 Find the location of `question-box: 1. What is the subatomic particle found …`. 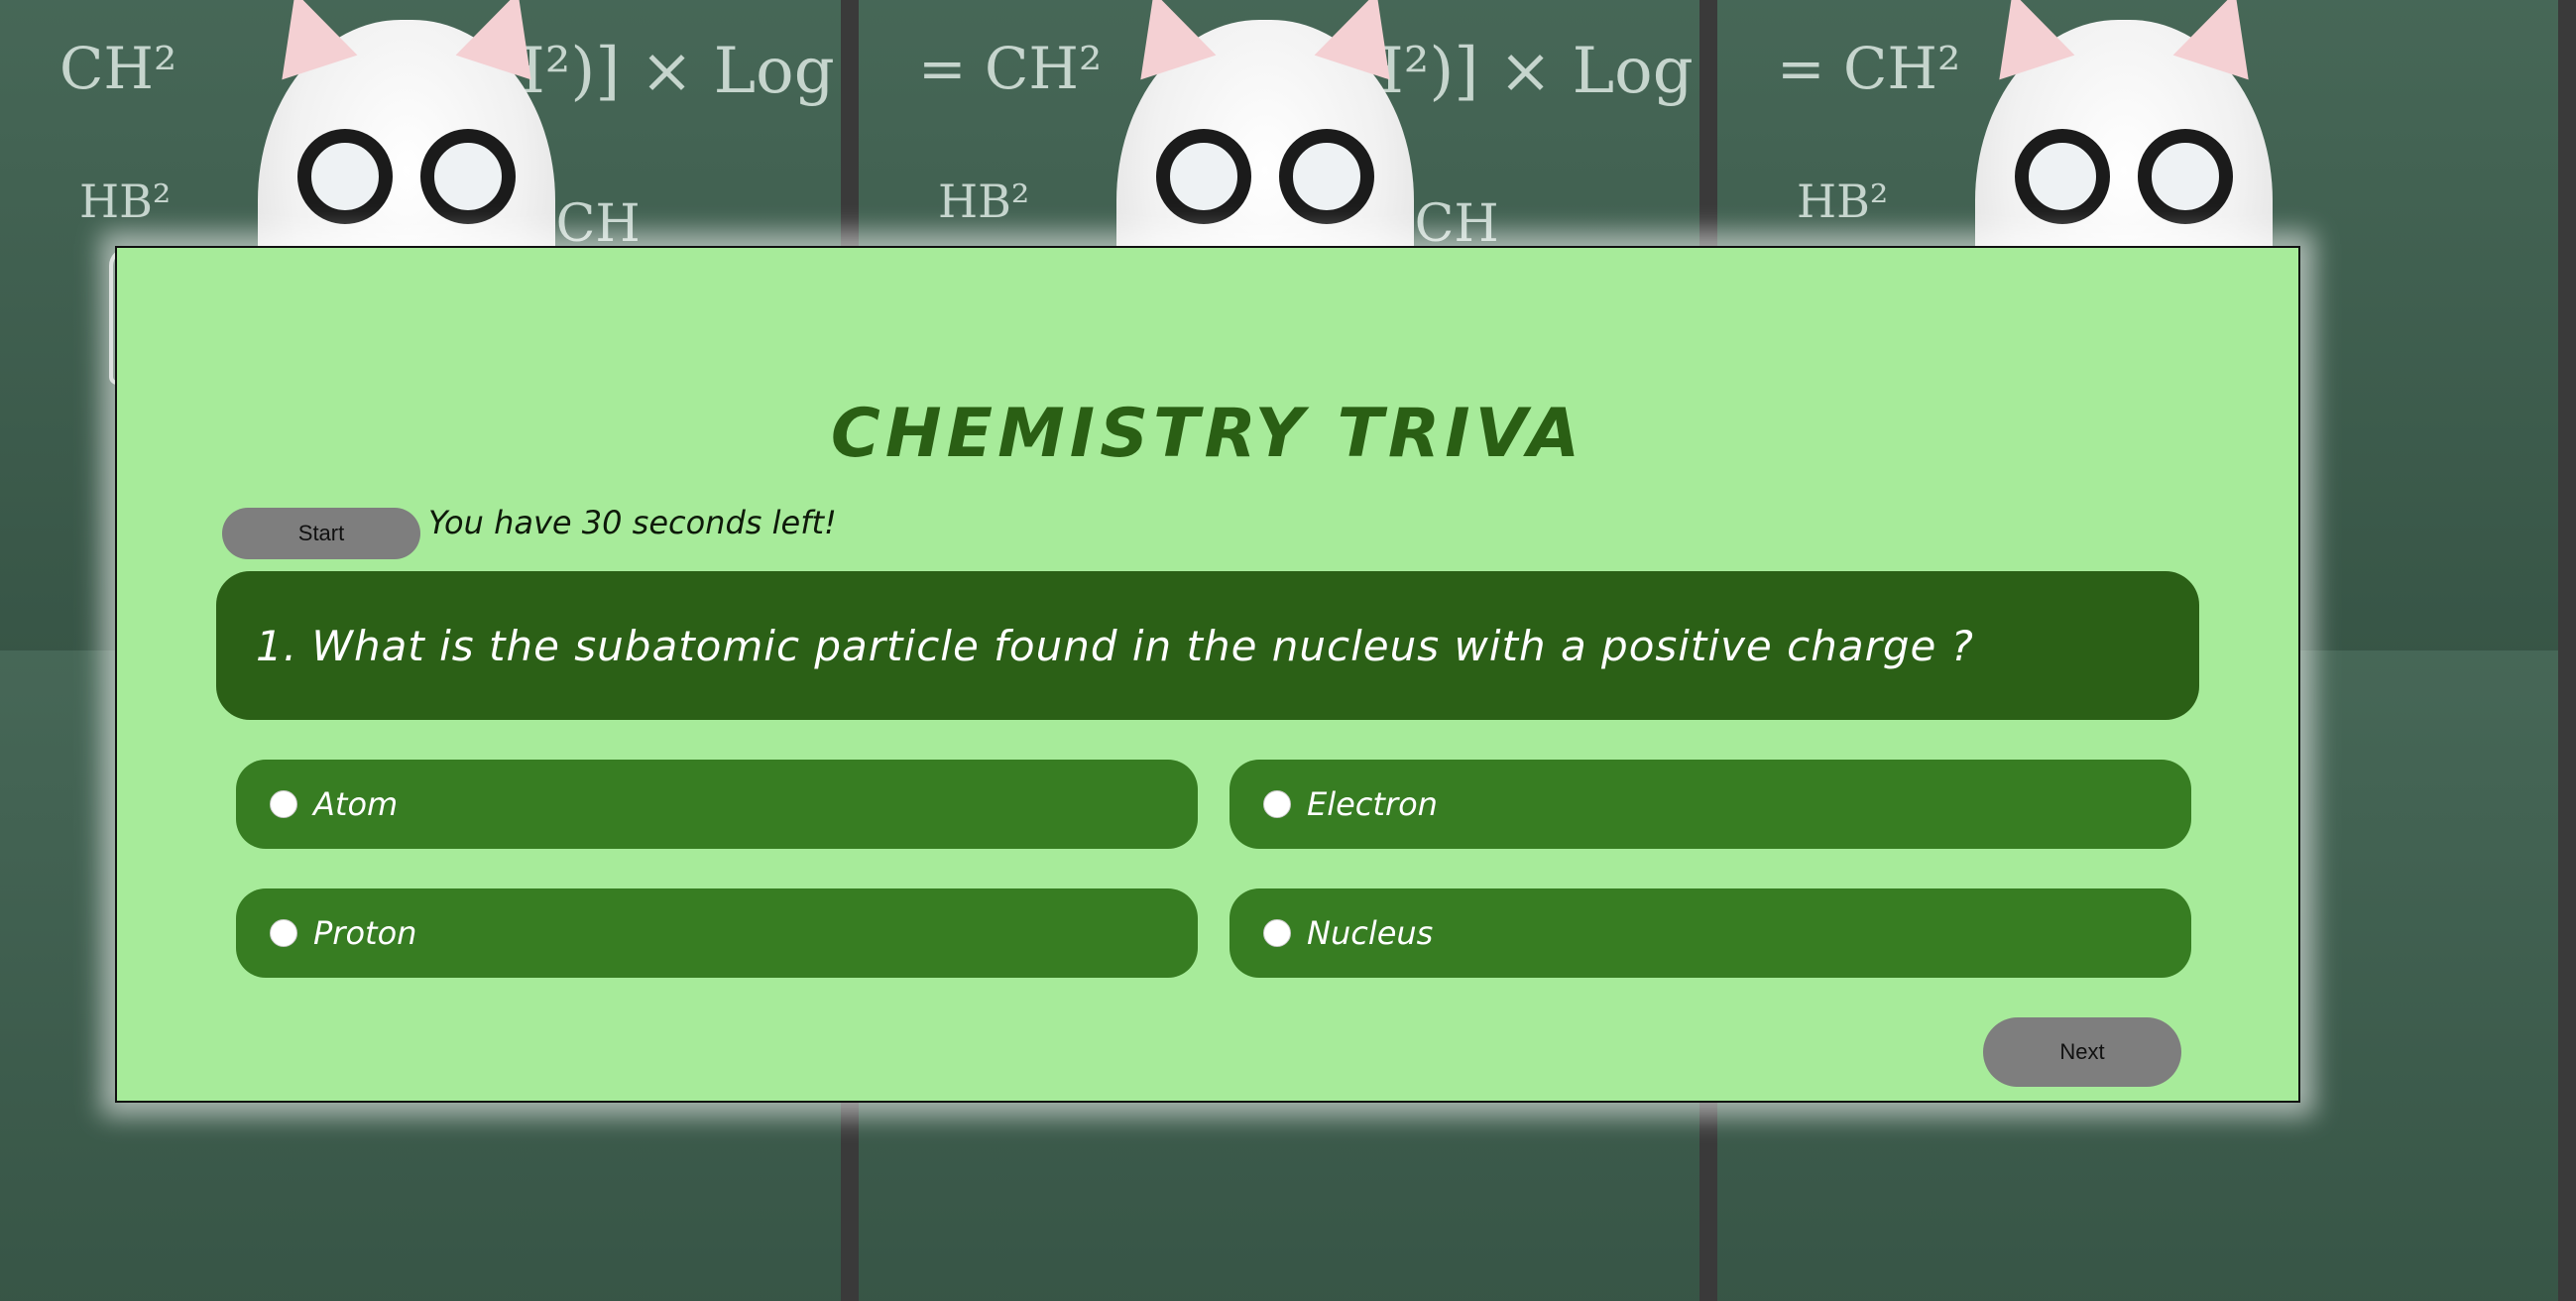

question-box: 1. What is the subatomic particle found … is located at coordinates (1207, 645).